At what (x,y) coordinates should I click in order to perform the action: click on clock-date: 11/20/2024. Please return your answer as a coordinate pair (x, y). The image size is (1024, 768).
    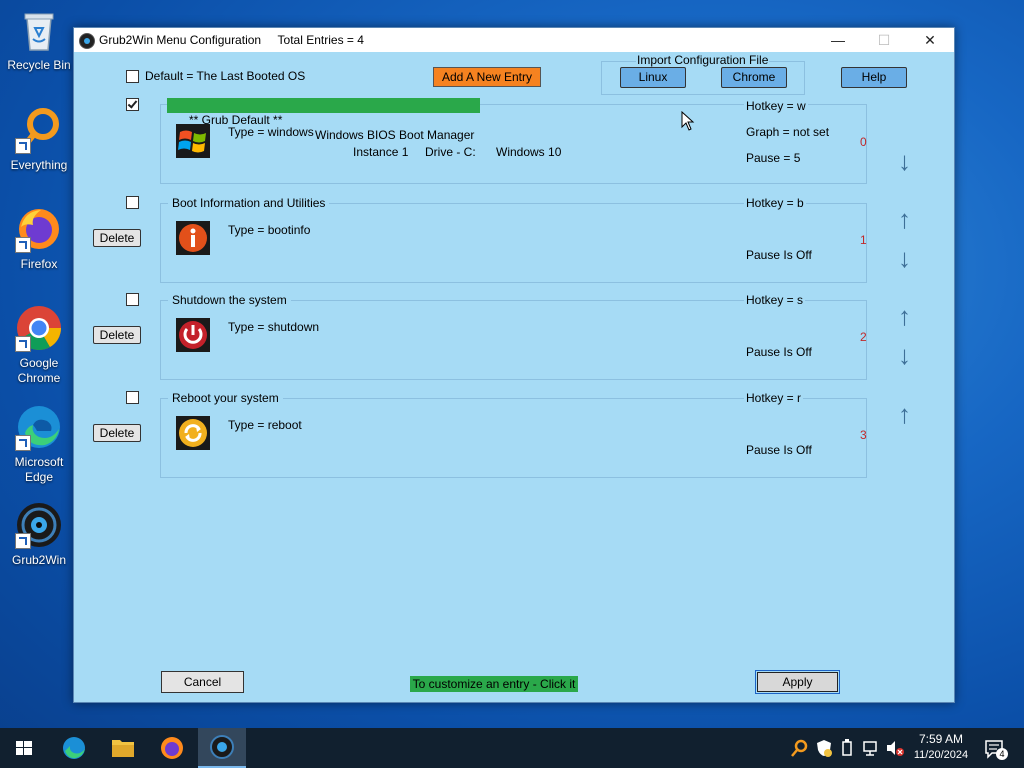
    Looking at the image, I should click on (941, 755).